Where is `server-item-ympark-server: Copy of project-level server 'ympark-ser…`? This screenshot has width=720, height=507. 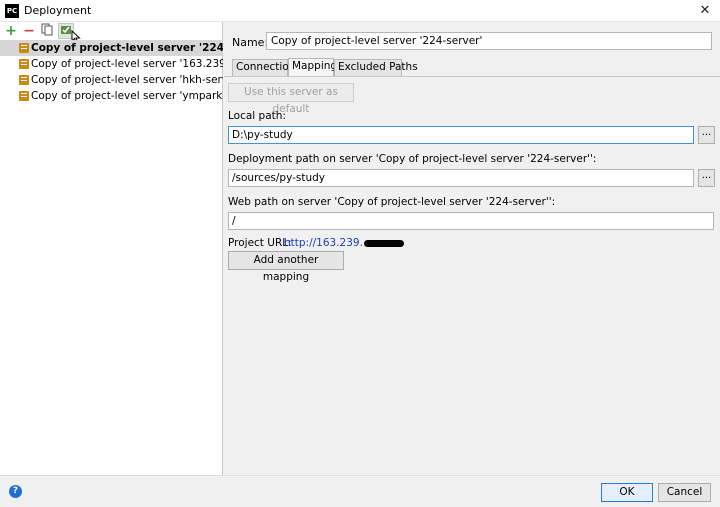
server-item-ympark-server: Copy of project-level server 'ympark-ser… is located at coordinates (111, 96).